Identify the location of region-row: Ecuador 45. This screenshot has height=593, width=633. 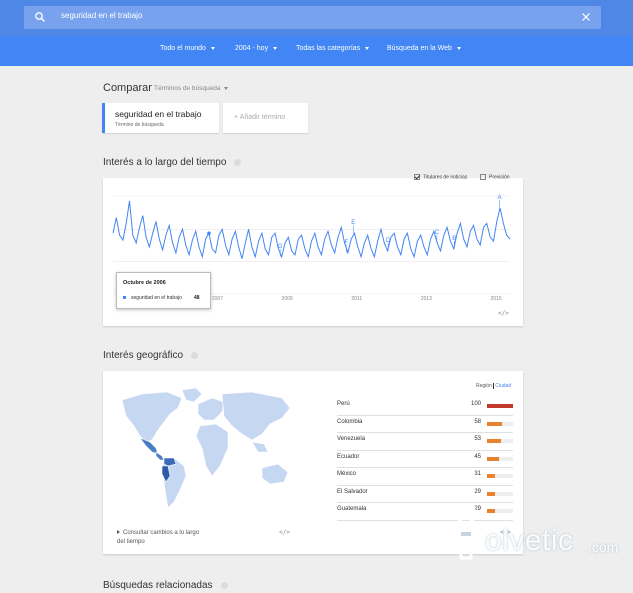
(425, 459).